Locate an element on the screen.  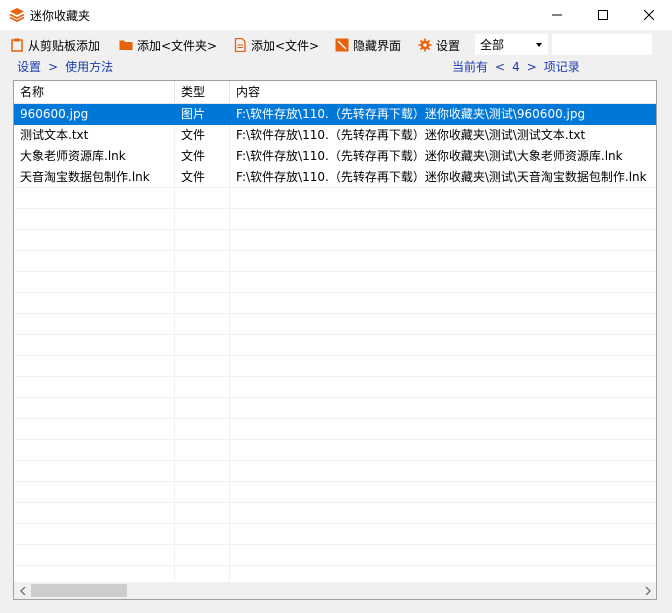
breadcrumb: 设置 > 使用方法 is located at coordinates (65, 66).